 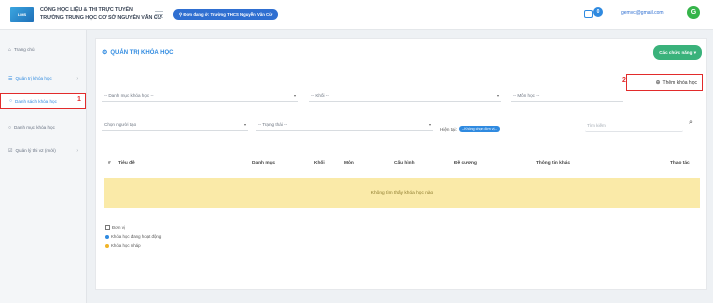 What do you see at coordinates (553, 163) in the screenshot?
I see `column-header: Thông tin khác` at bounding box center [553, 163].